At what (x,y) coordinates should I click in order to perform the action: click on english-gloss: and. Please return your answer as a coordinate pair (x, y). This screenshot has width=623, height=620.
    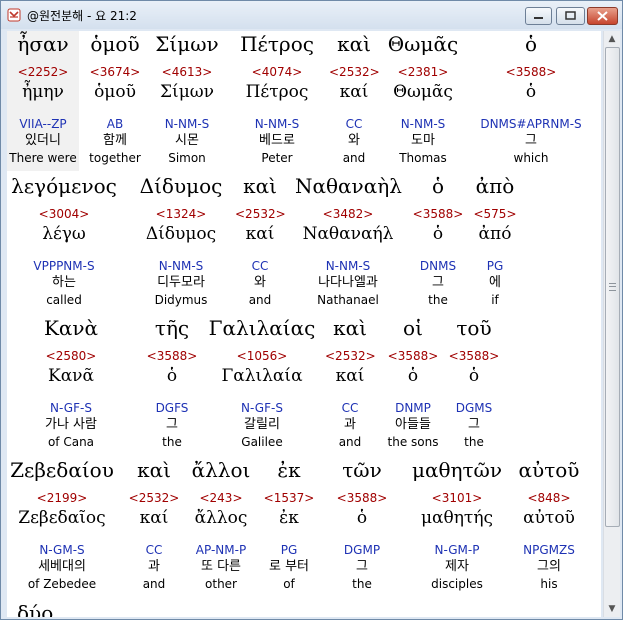
    Looking at the image, I should click on (354, 158).